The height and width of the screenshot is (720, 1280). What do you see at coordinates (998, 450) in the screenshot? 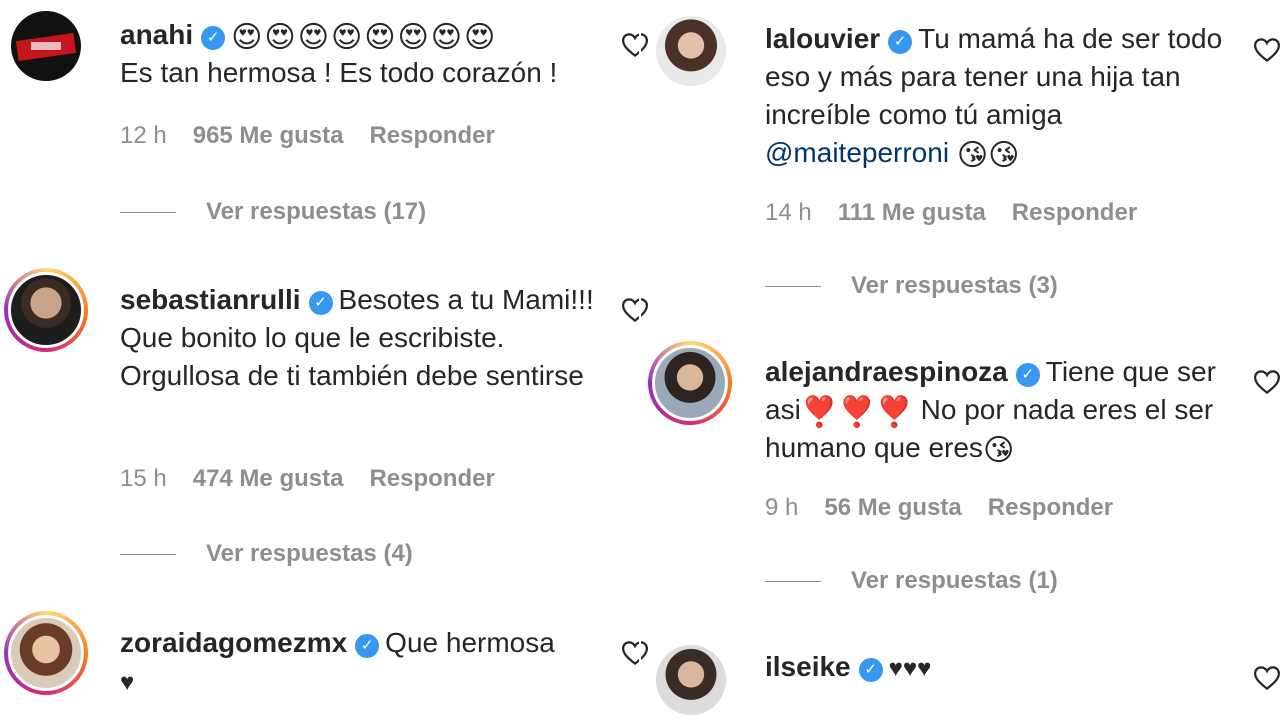
I see `kiss-emoji-icon: 😘` at bounding box center [998, 450].